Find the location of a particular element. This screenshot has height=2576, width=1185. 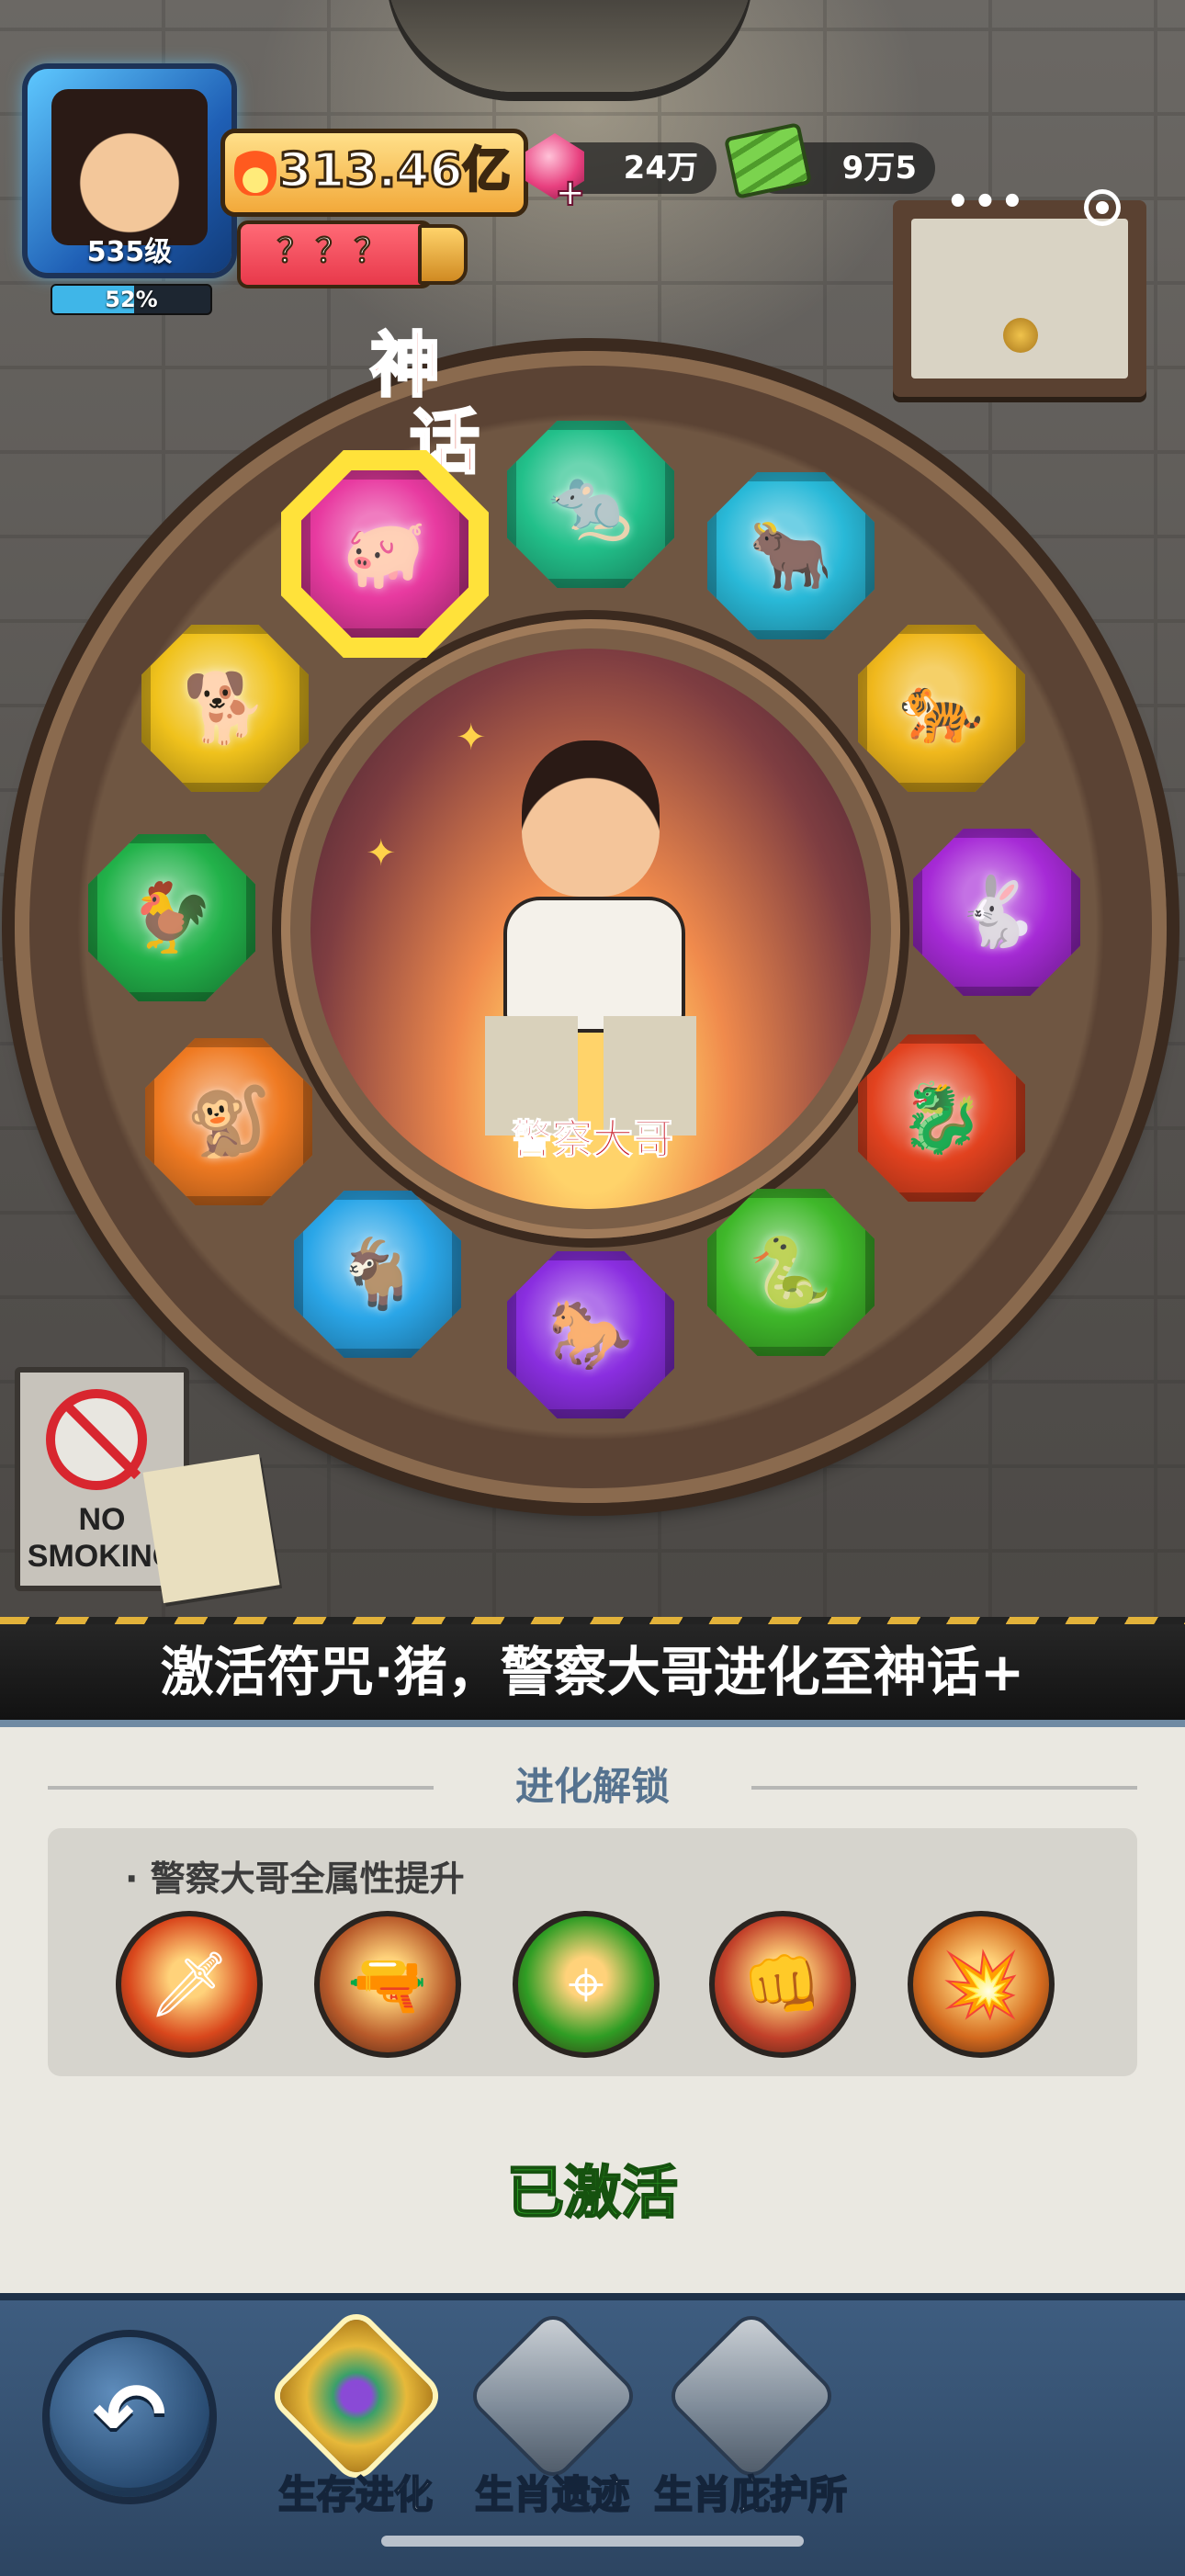

combat-power: 313.46亿 is located at coordinates (374, 173).